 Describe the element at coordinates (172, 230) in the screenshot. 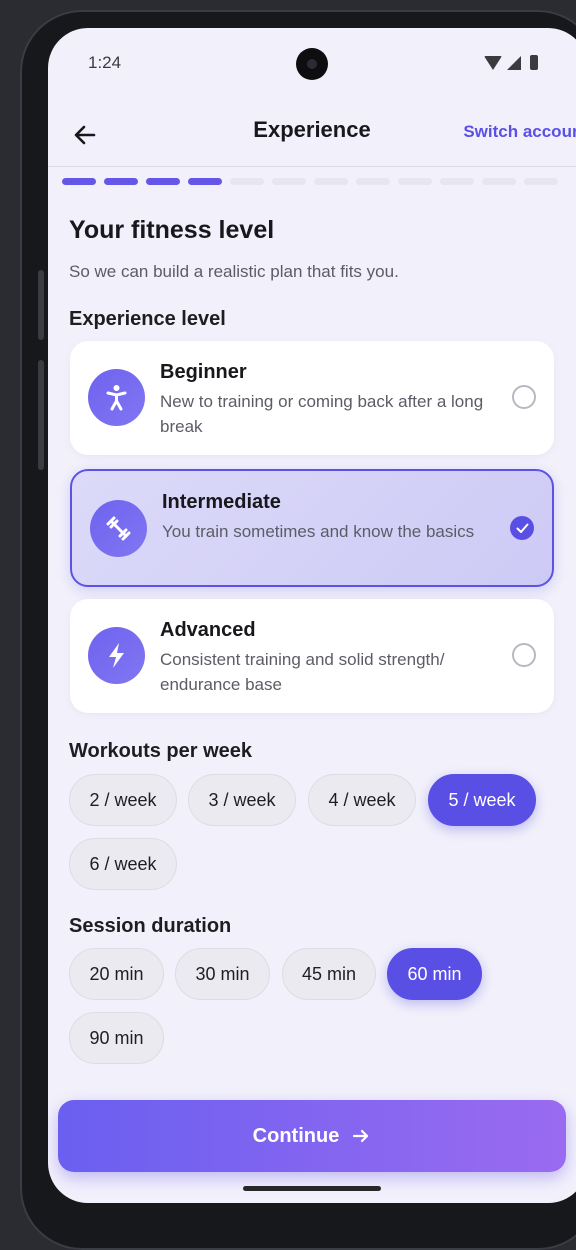

I see `section-heading: Your fitness level` at that location.